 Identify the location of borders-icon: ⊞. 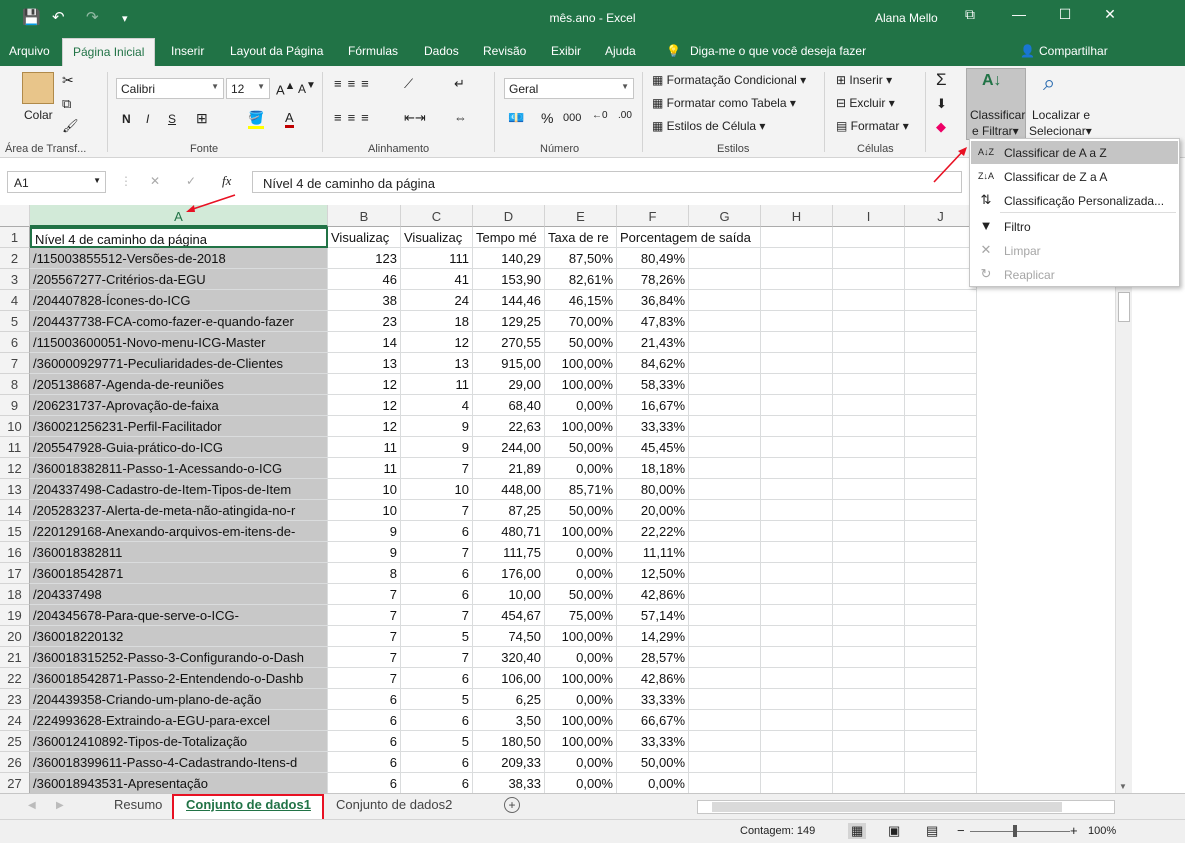
(202, 118).